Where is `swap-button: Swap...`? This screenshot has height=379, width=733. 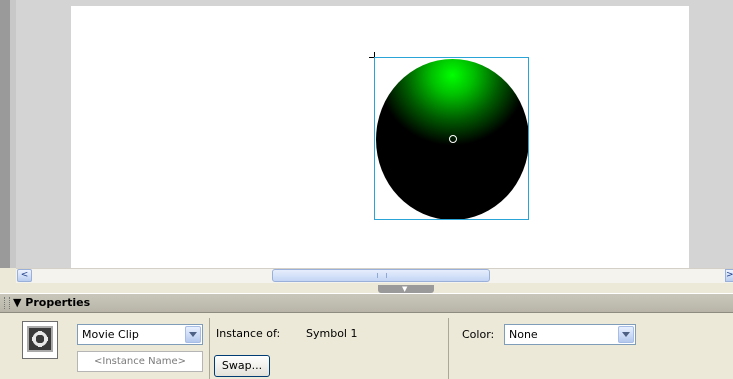
swap-button: Swap... is located at coordinates (242, 366).